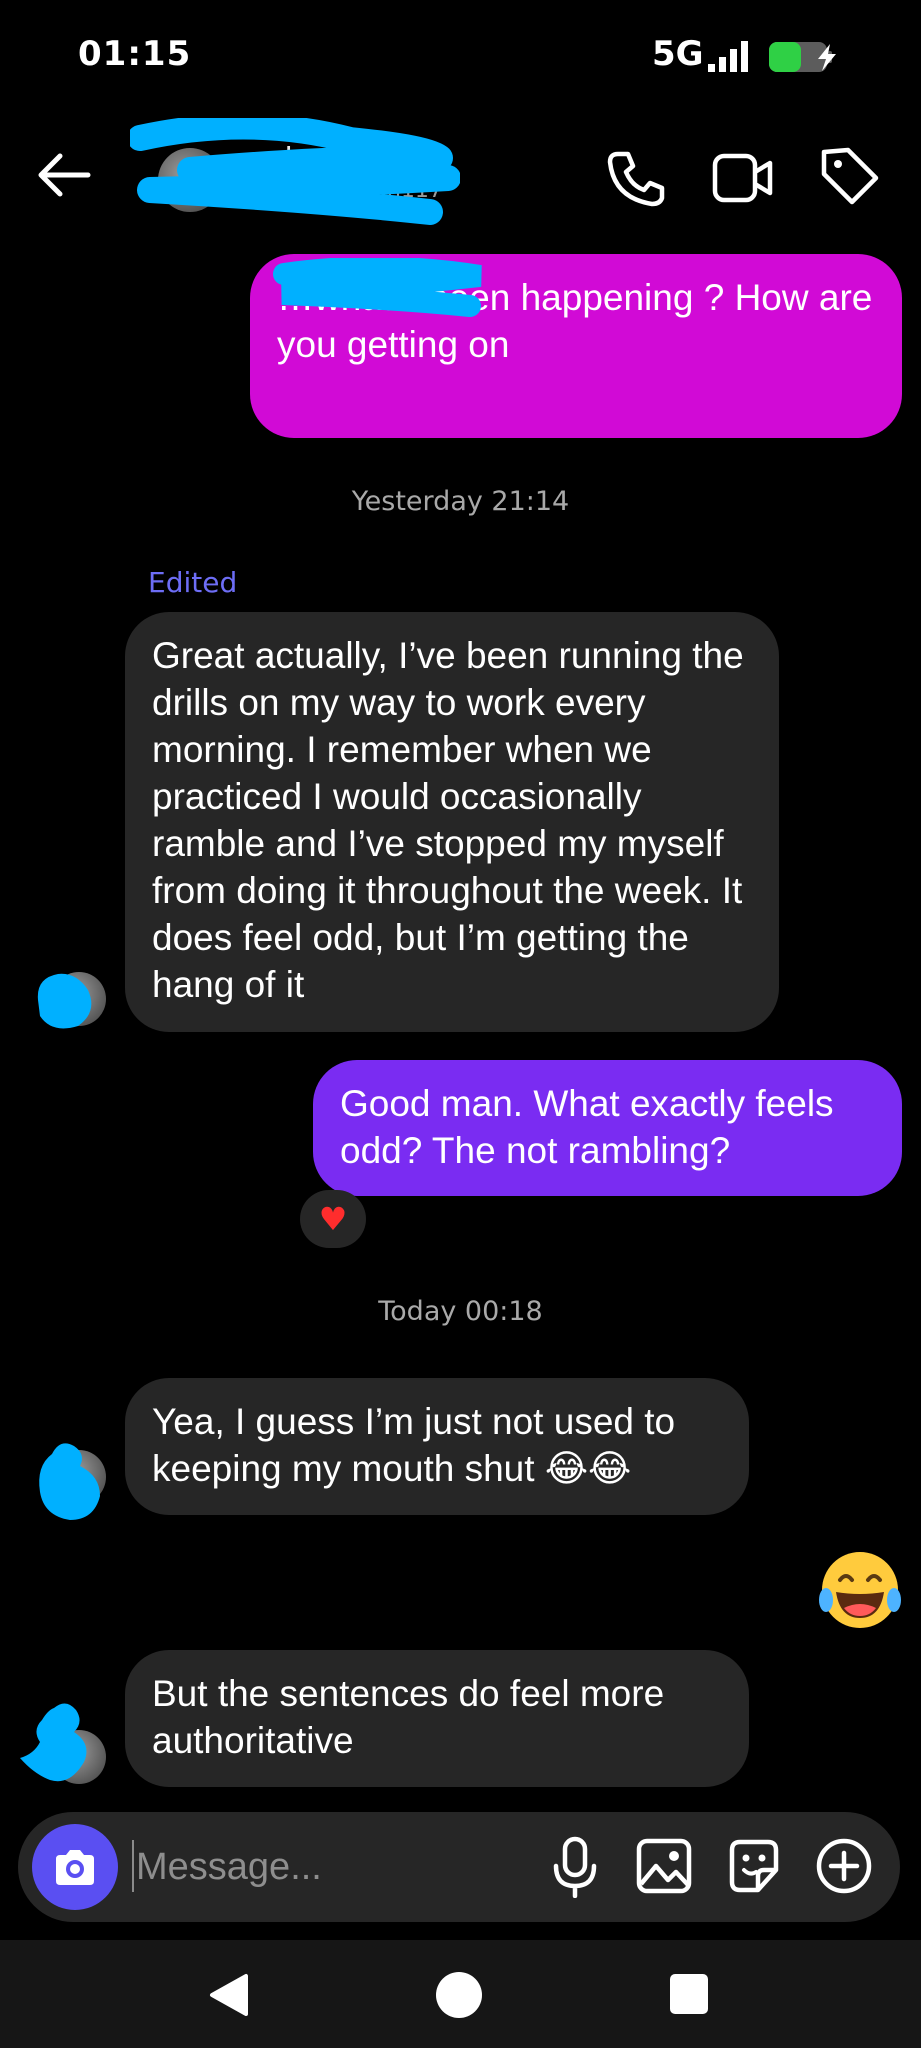  What do you see at coordinates (849, 175) in the screenshot?
I see `tag-icon` at bounding box center [849, 175].